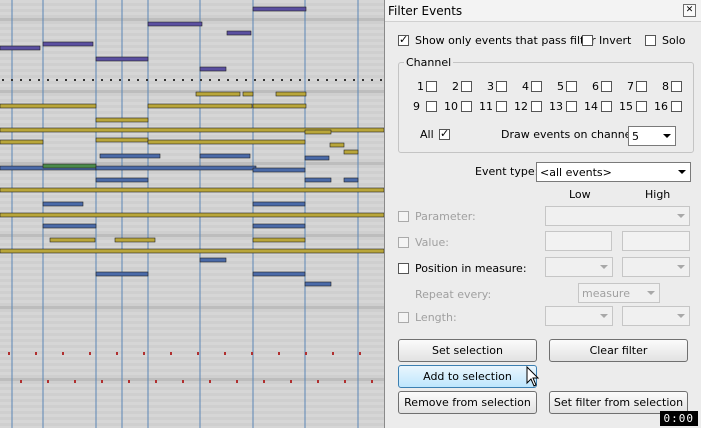  What do you see at coordinates (676, 86) in the screenshot?
I see `channel-8-checkbox` at bounding box center [676, 86].